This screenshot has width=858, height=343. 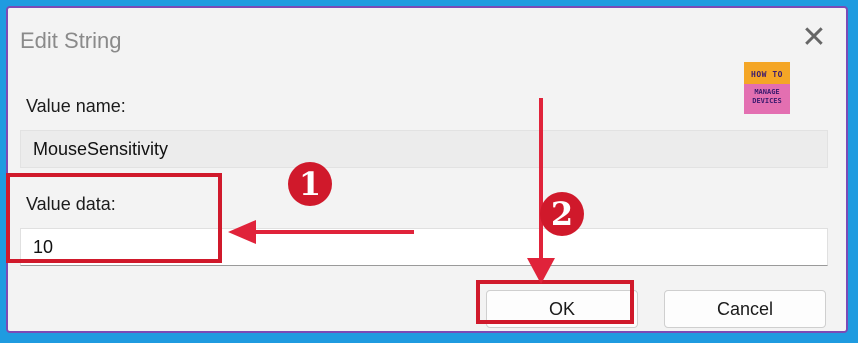 What do you see at coordinates (321, 232) in the screenshot?
I see `arrow-to-value-data` at bounding box center [321, 232].